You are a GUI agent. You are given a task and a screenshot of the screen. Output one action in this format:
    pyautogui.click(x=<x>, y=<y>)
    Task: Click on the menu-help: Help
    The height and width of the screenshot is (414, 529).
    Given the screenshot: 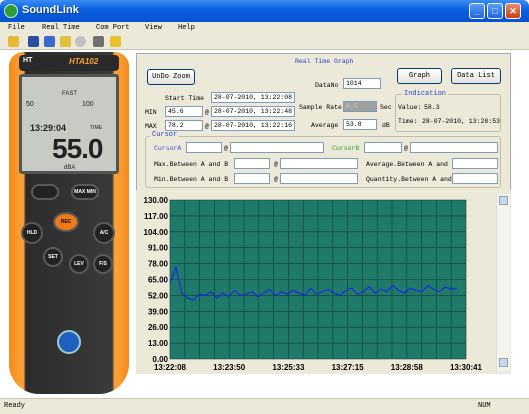 What is the action you would take?
    pyautogui.click(x=186, y=28)
    